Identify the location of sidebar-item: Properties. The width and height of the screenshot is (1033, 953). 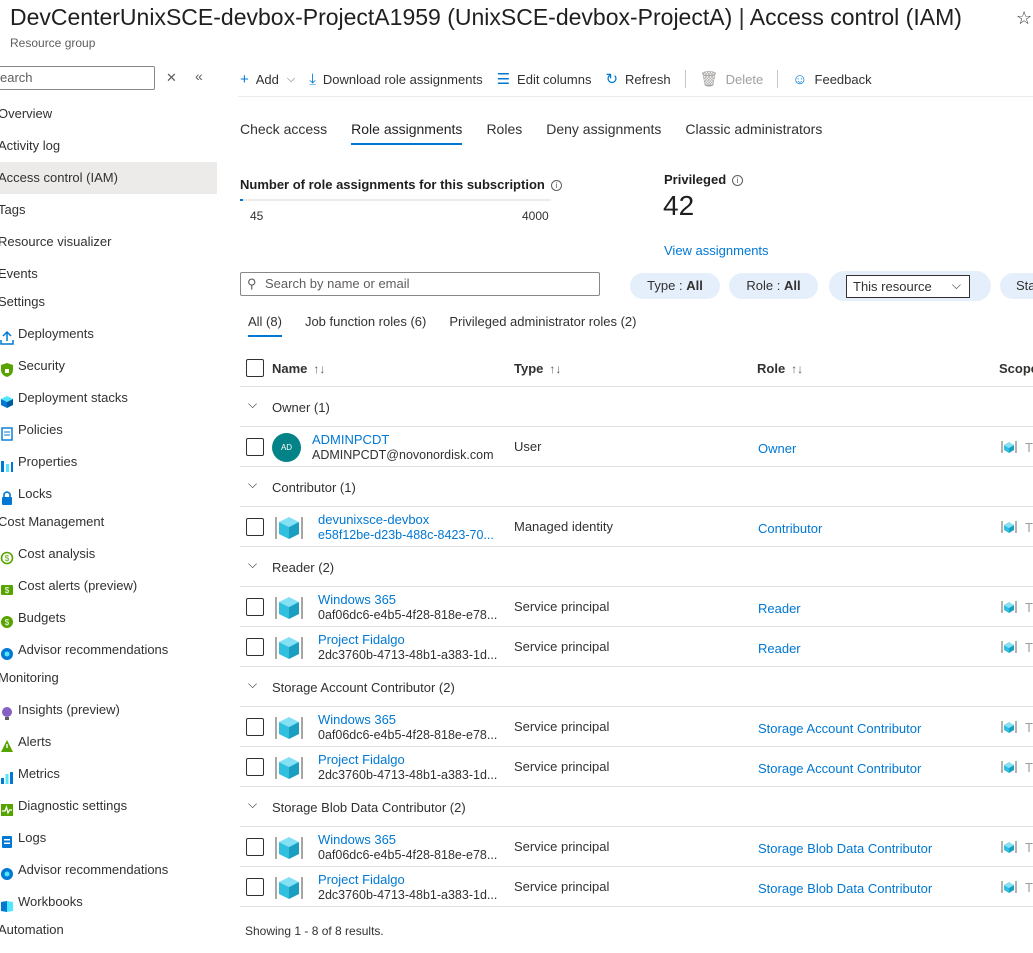
(108, 462).